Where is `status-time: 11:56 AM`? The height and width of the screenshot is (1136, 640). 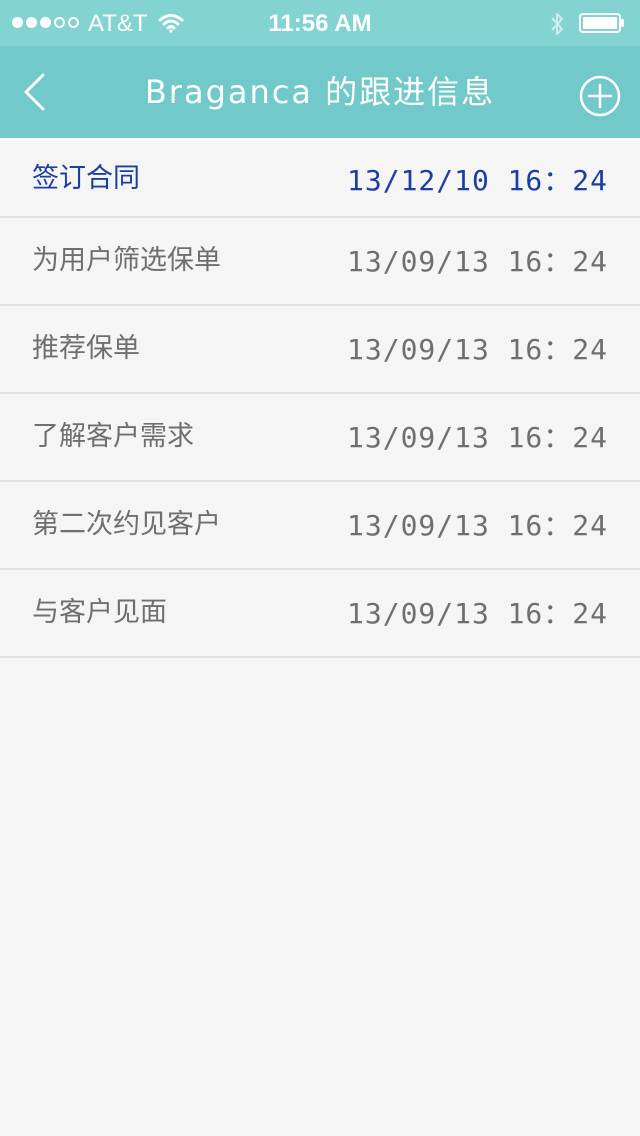 status-time: 11:56 AM is located at coordinates (320, 23).